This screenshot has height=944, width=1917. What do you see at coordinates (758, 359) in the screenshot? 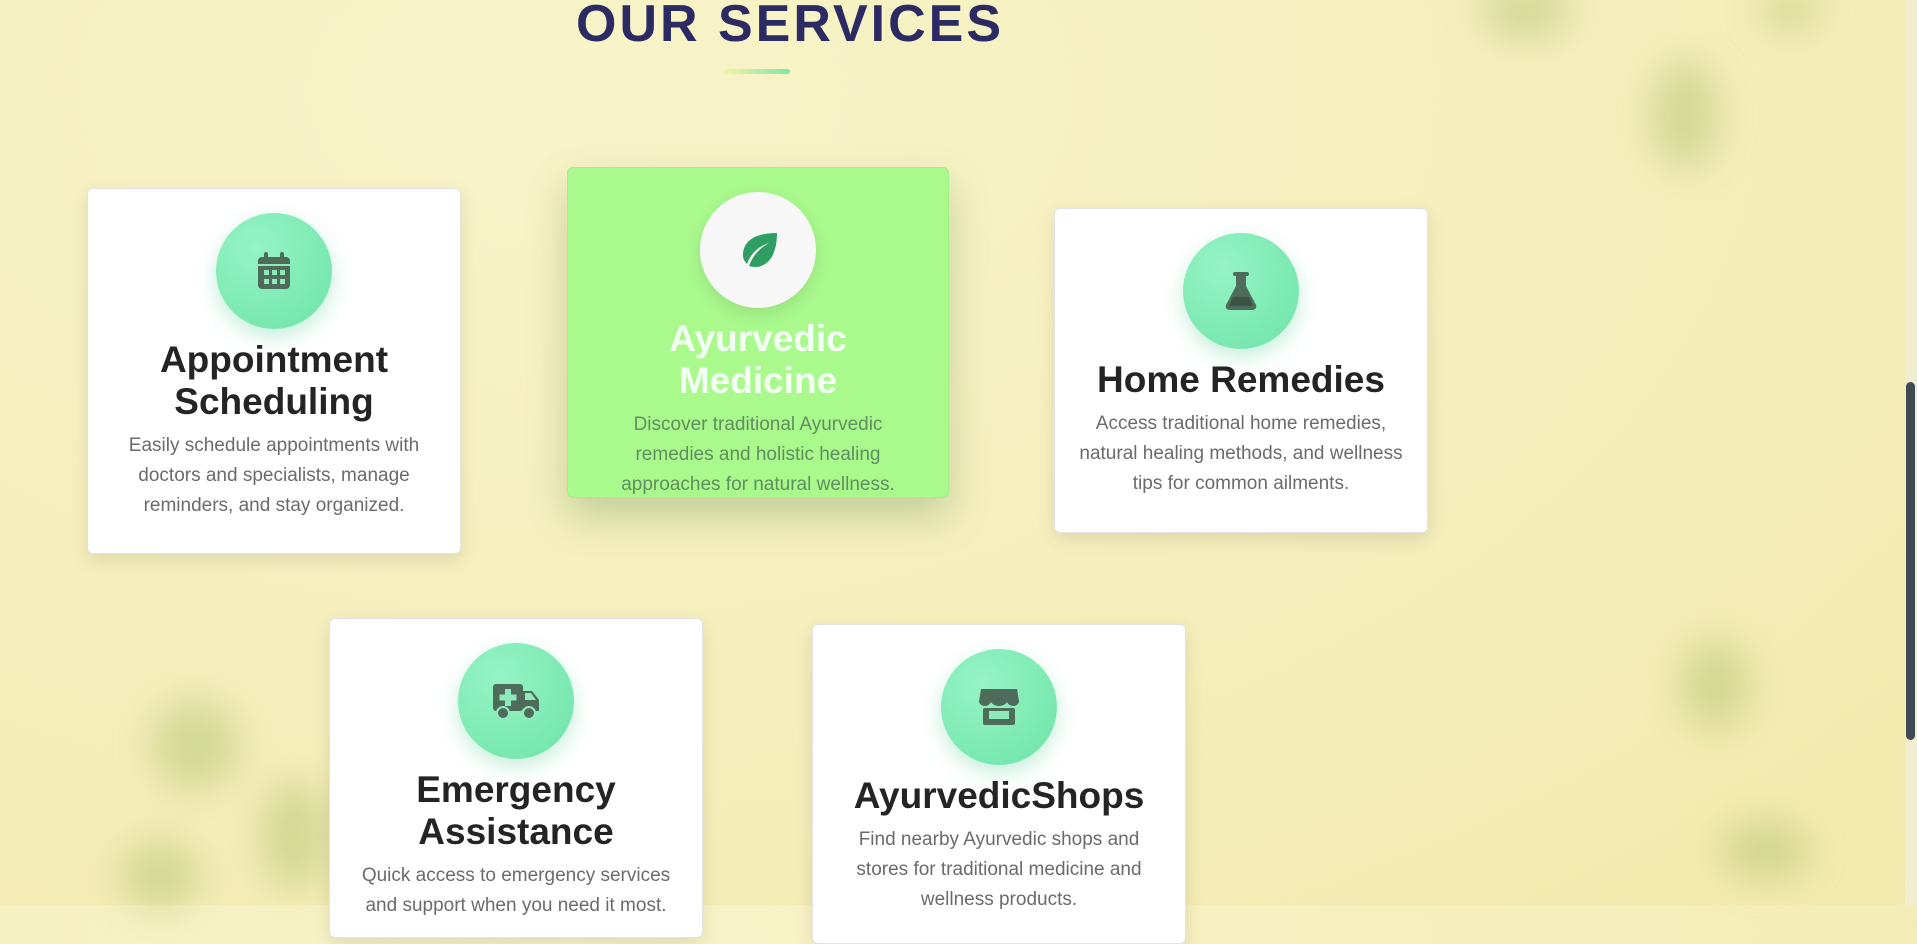
I see `service-title: Ayurvedic Medicine` at bounding box center [758, 359].